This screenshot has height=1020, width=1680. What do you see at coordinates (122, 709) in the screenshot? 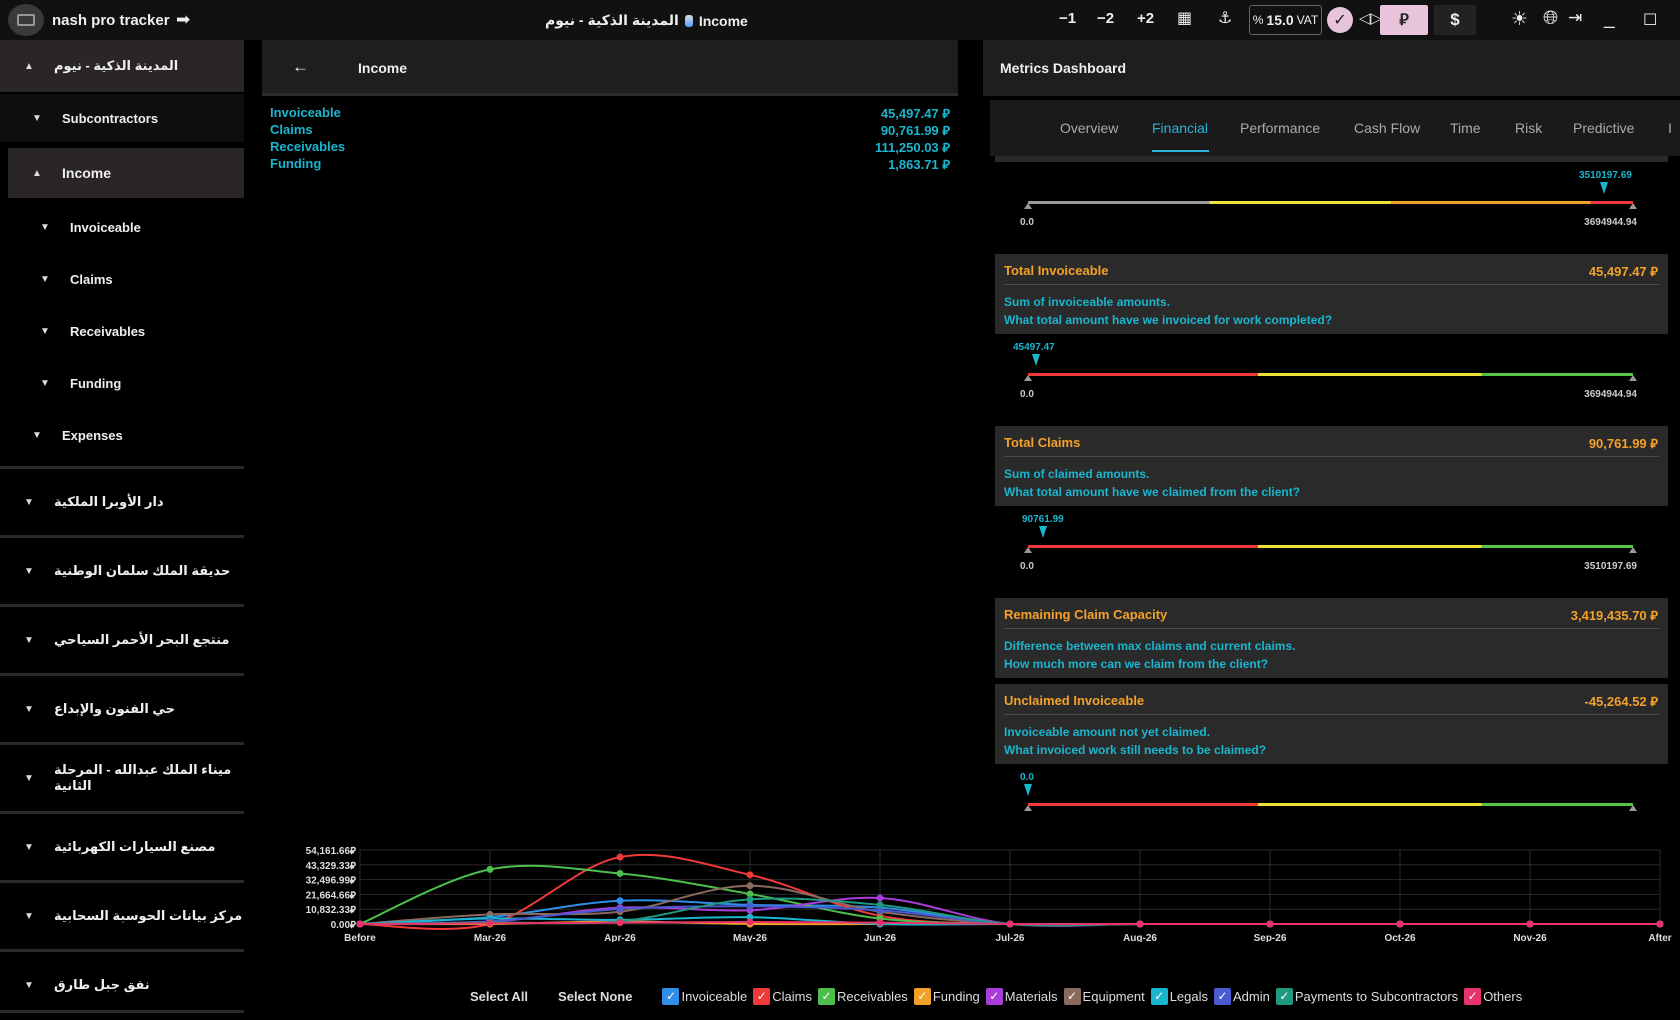
I see `sidebar-project: ▼ حي الفنون والإبداع` at bounding box center [122, 709].